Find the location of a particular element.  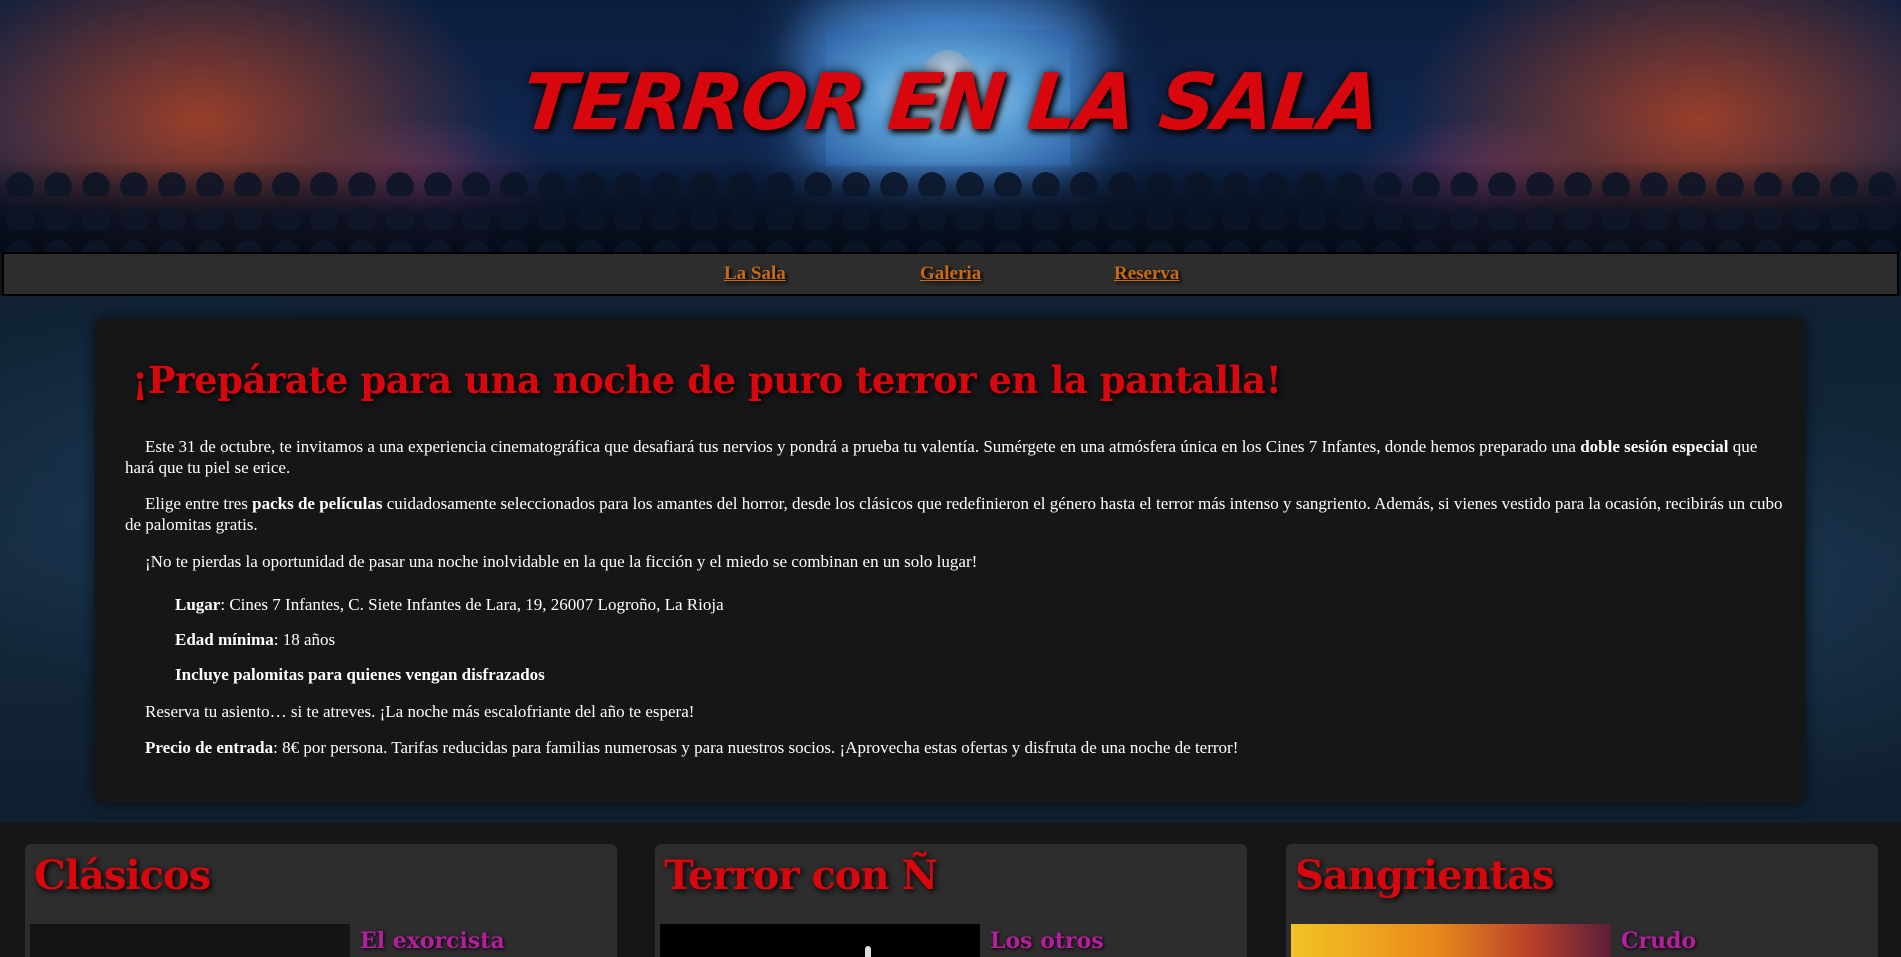

edad-label: Edad mínima is located at coordinates (224, 639).